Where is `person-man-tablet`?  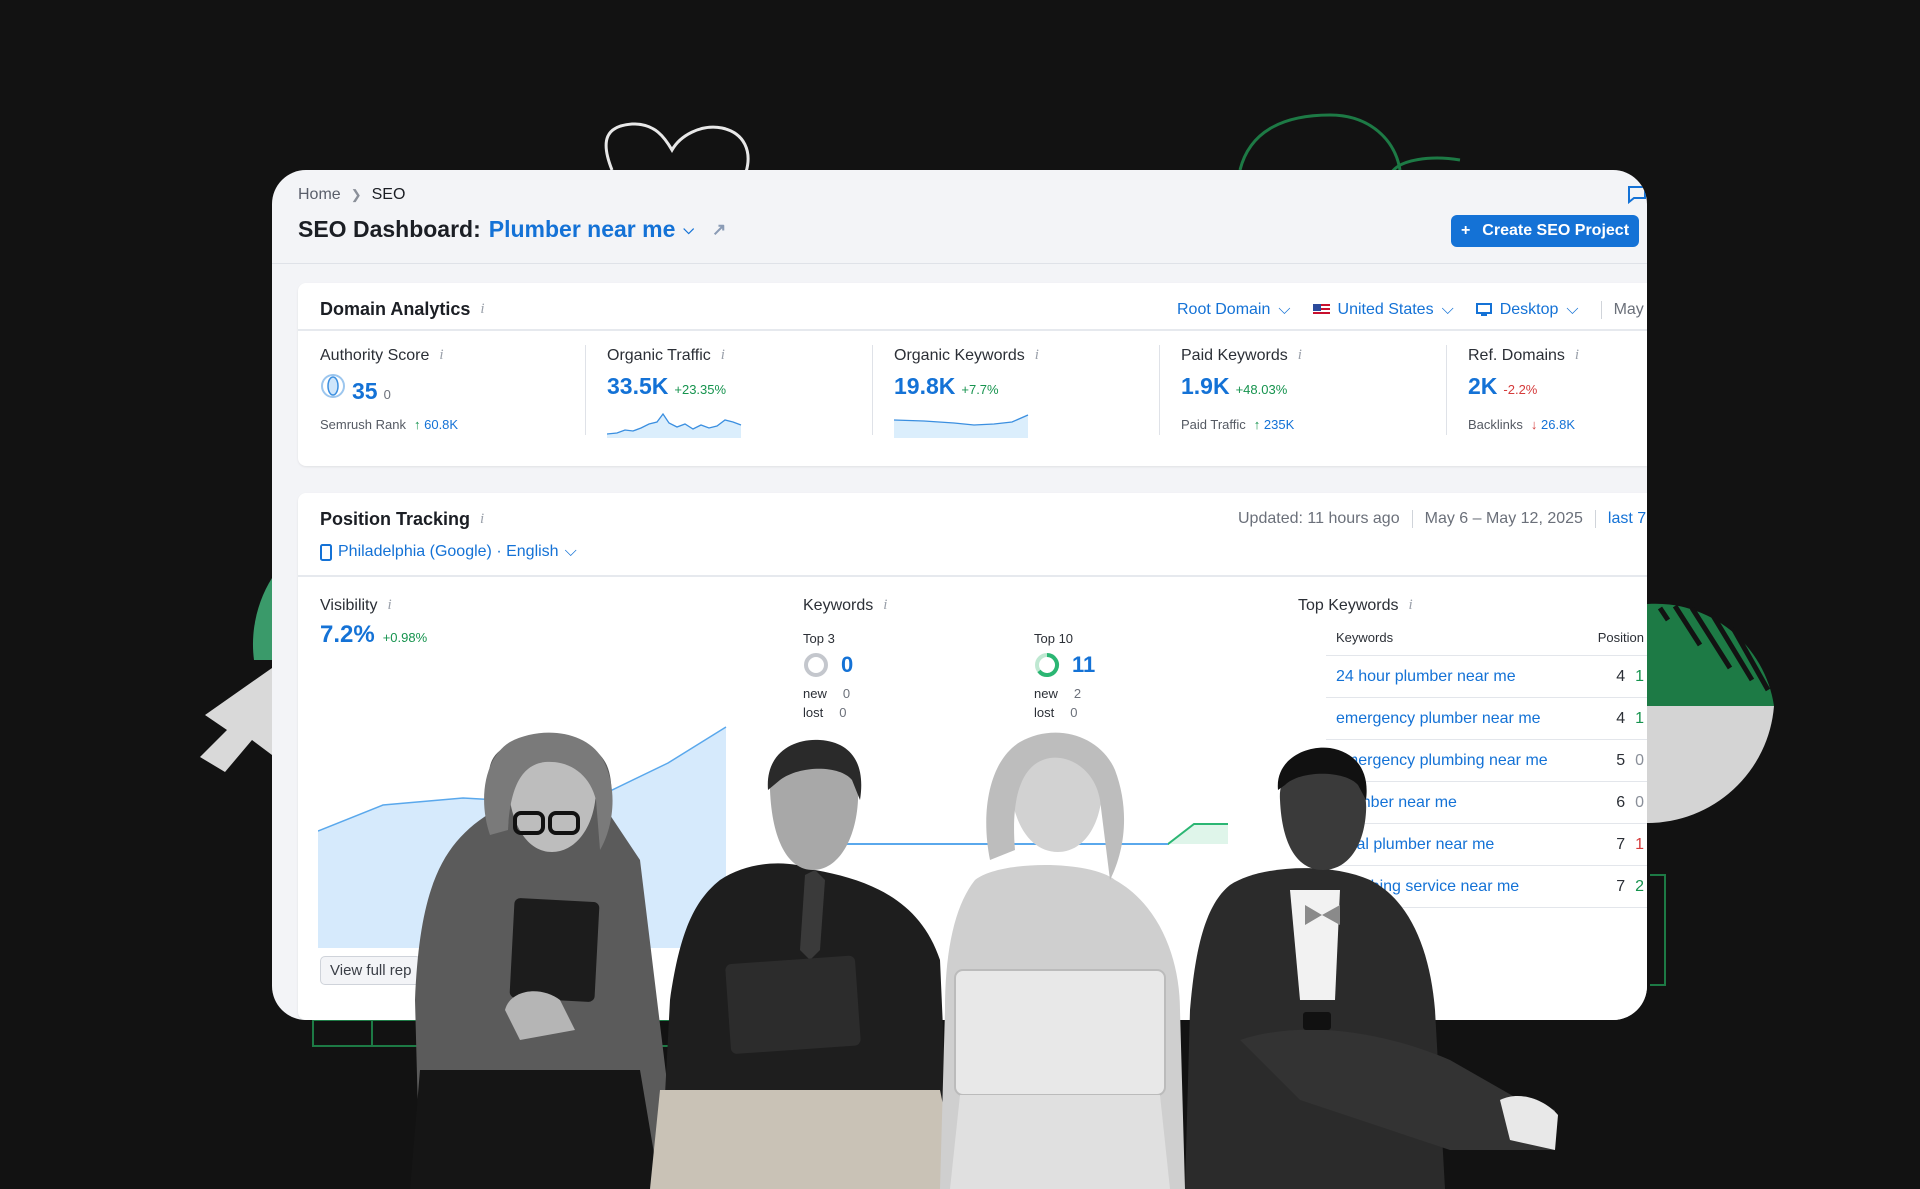
person-man-tablet is located at coordinates (805, 964).